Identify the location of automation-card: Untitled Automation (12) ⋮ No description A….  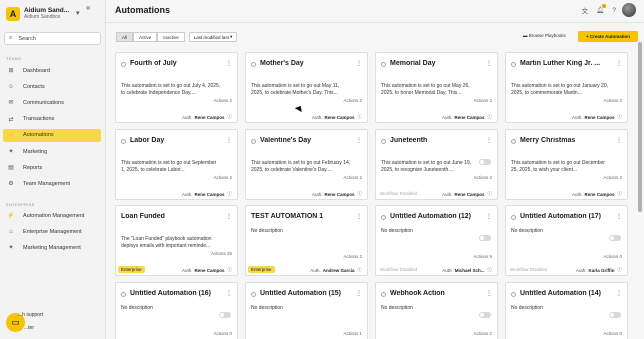
(436, 240).